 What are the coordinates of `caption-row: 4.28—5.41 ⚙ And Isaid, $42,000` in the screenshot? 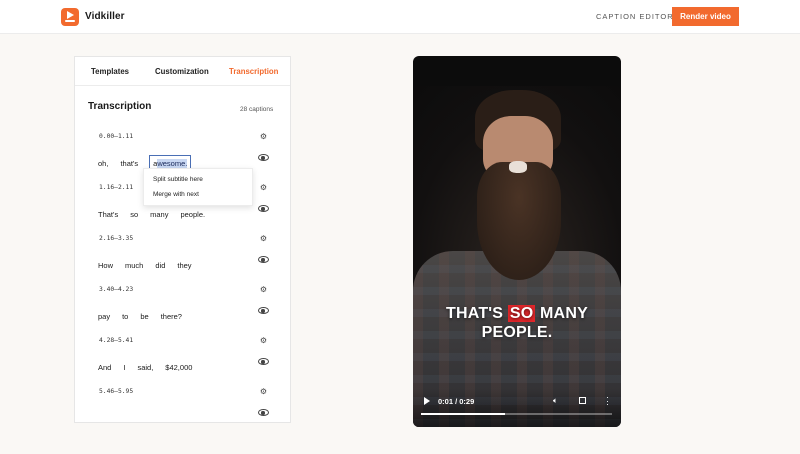 It's located at (182, 352).